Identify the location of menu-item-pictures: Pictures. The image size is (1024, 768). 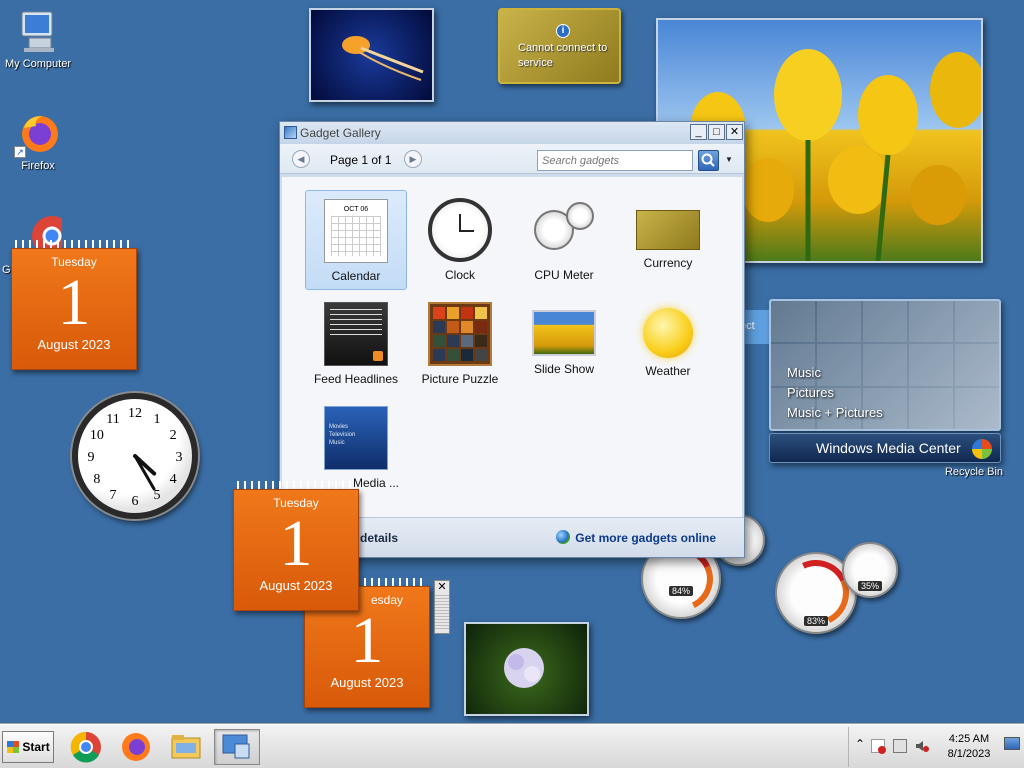
(835, 393).